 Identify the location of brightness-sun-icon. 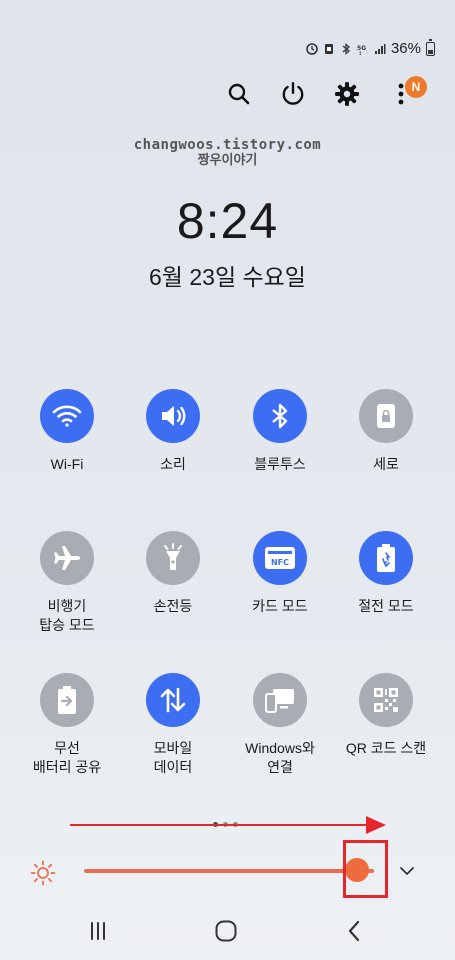
(43, 873).